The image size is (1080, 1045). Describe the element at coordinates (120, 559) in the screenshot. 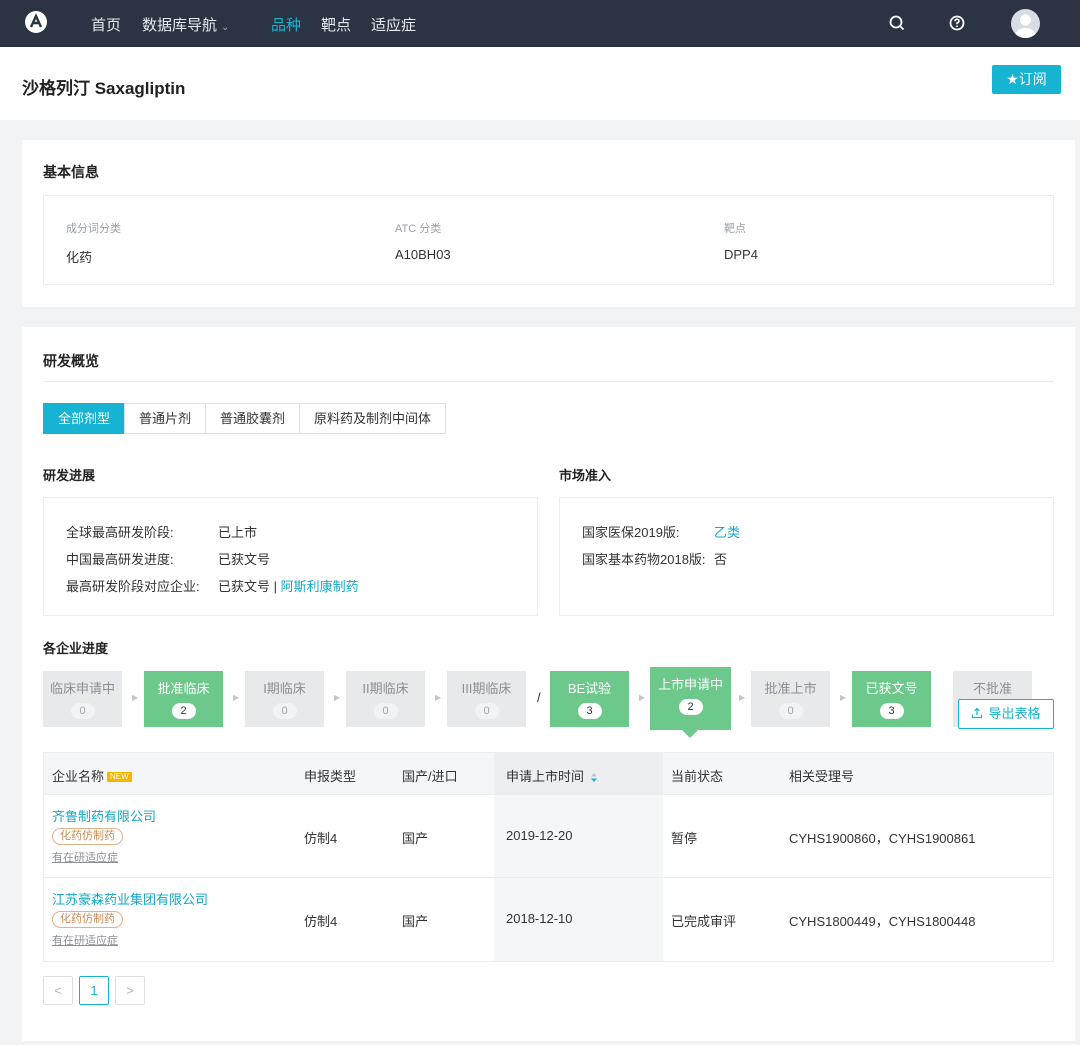

I see `kv-key: 中国最高研发进度:` at that location.